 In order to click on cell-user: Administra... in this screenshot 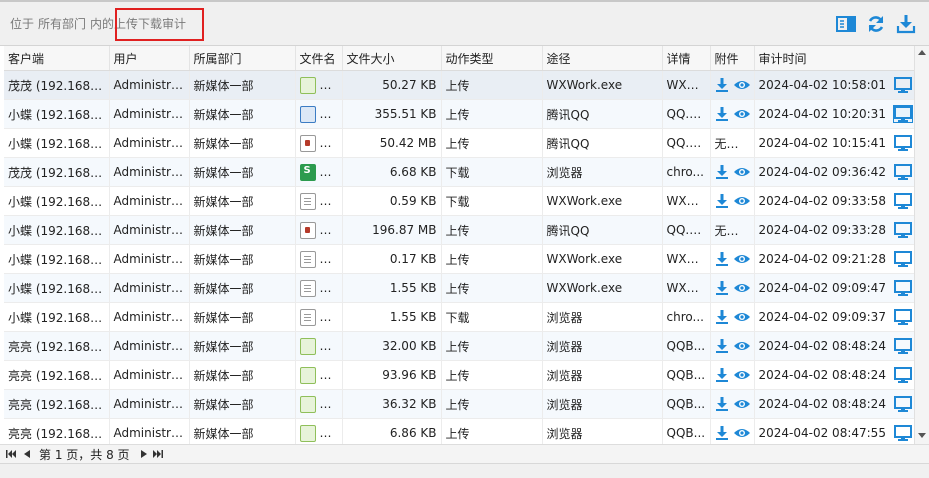, I will do `click(149, 201)`.